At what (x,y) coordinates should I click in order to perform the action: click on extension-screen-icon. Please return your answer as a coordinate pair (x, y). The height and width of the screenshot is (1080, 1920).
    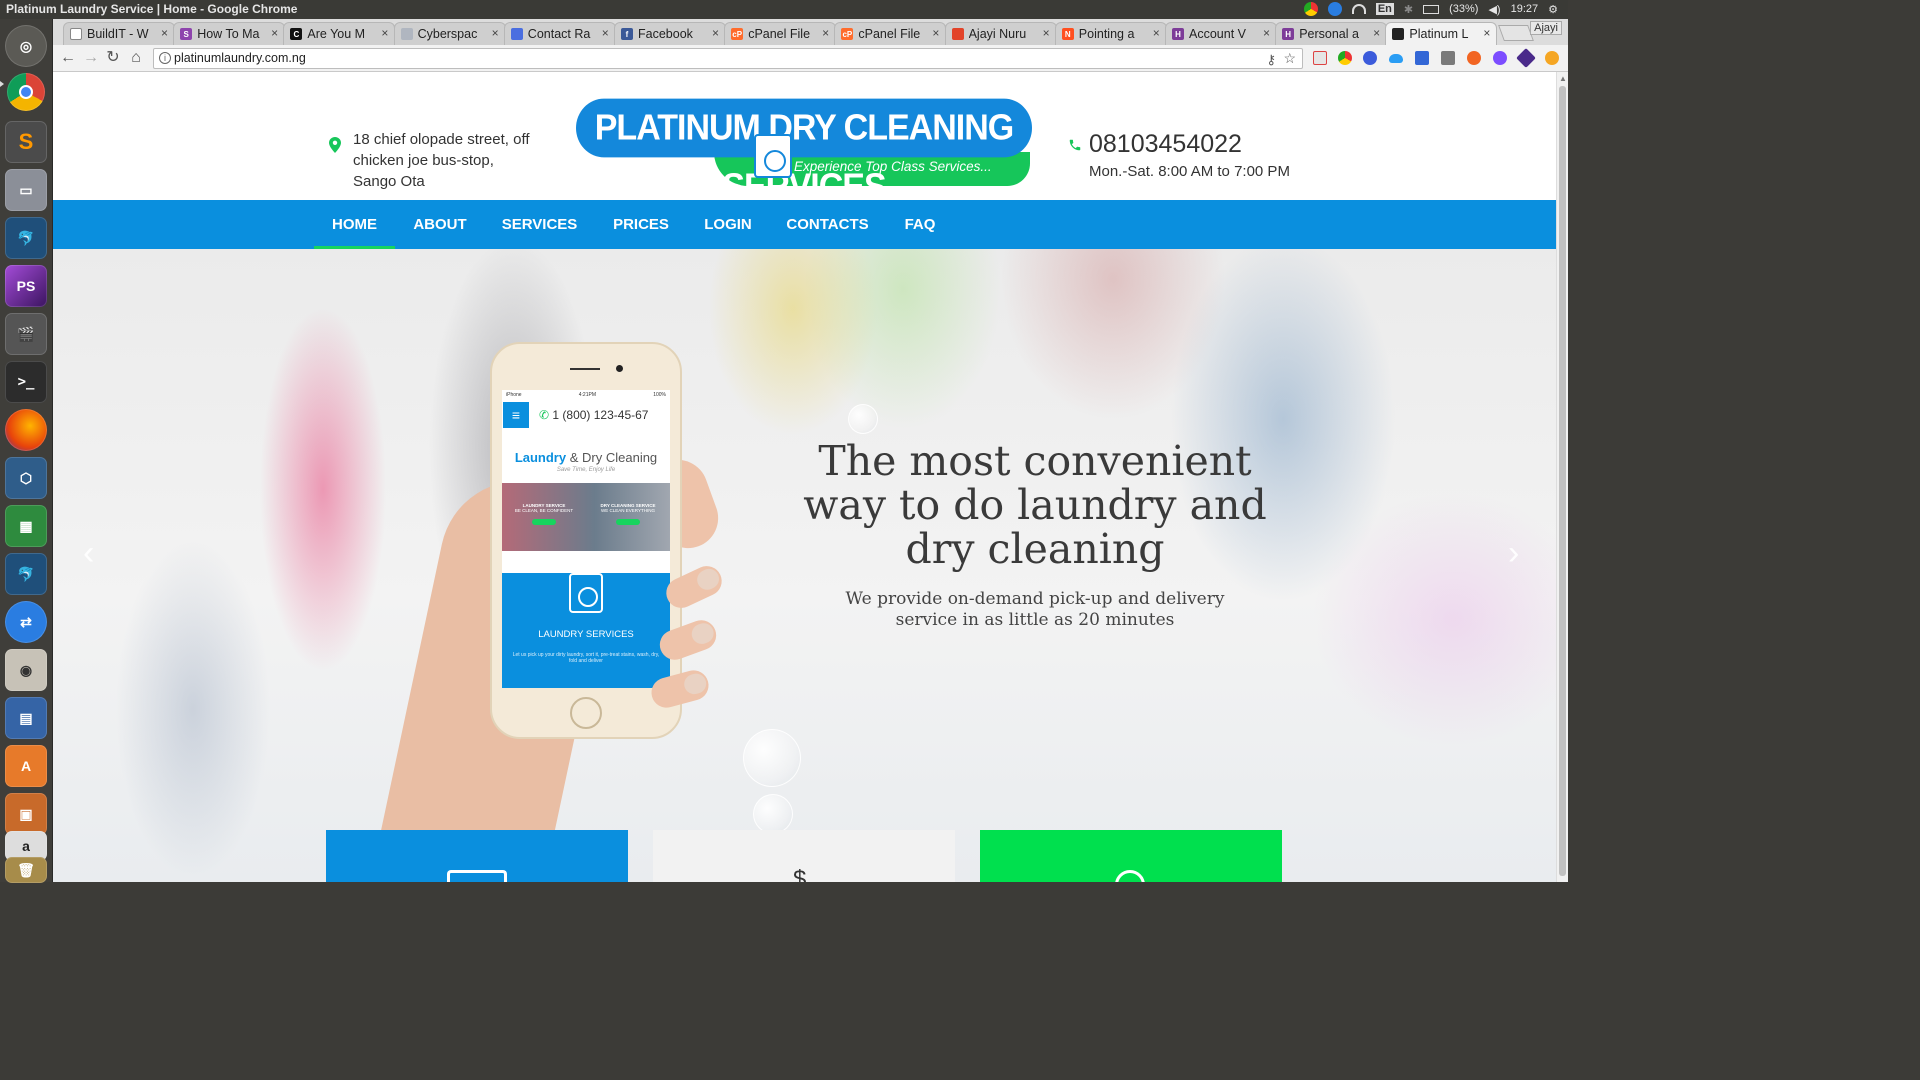
    Looking at the image, I should click on (1422, 58).